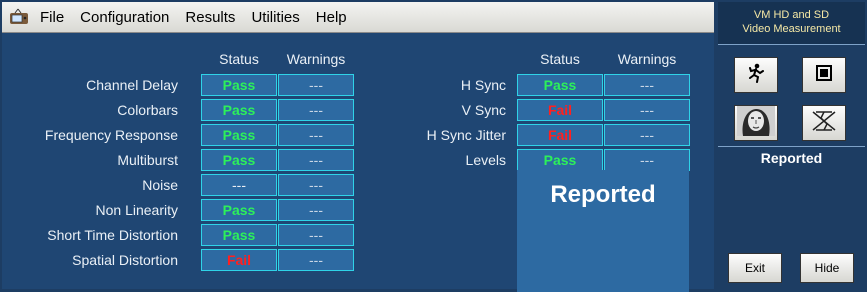  Describe the element at coordinates (132, 85) in the screenshot. I see `row-label: Channel Delay` at that location.